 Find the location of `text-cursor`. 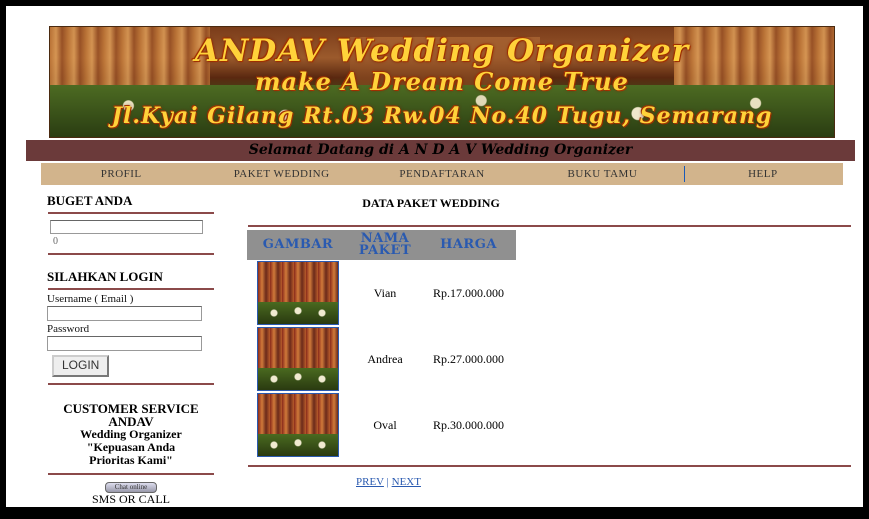

text-cursor is located at coordinates (684, 174).